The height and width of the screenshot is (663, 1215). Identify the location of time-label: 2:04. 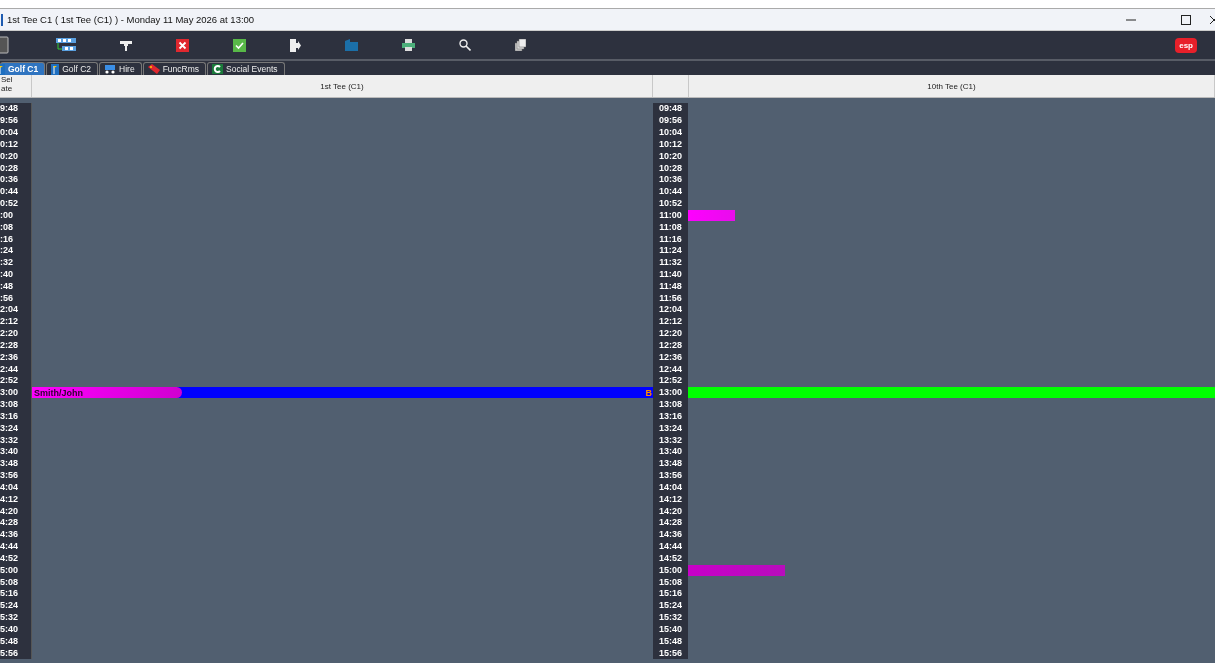
(9, 310).